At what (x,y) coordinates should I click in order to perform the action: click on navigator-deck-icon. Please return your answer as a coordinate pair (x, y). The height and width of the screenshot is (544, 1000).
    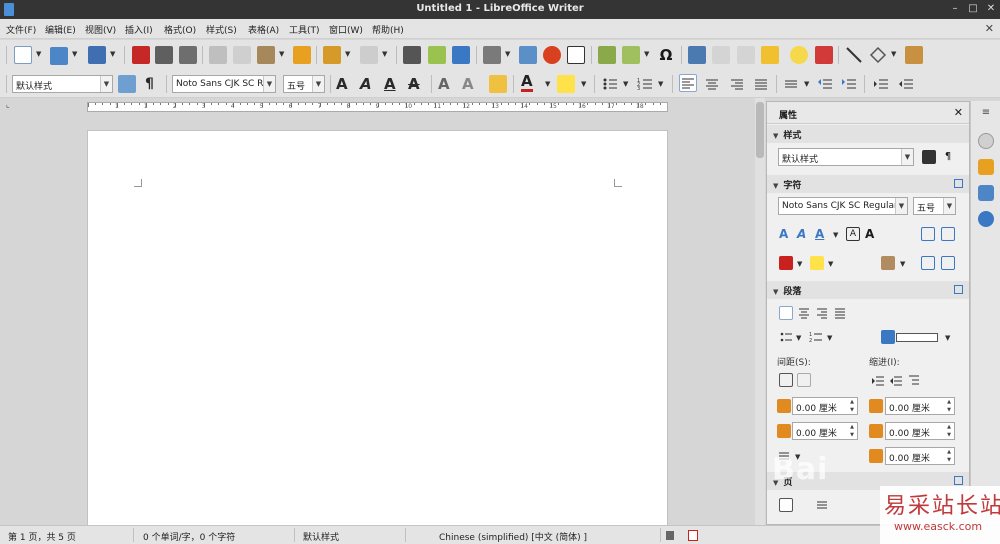
    Looking at the image, I should click on (986, 219).